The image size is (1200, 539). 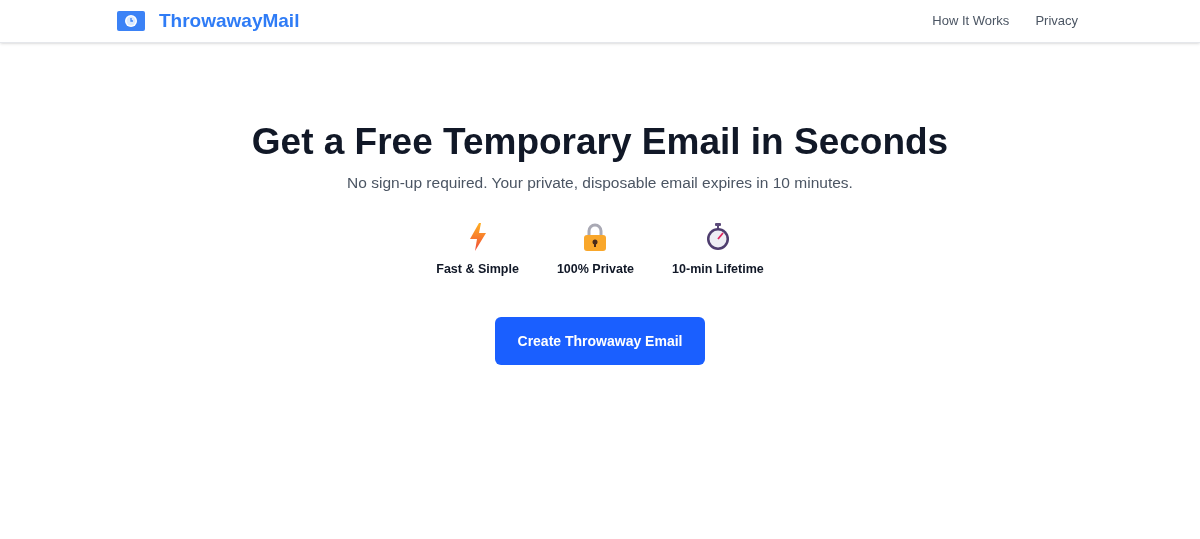 I want to click on nav-link: How It Works, so click(x=971, y=21).